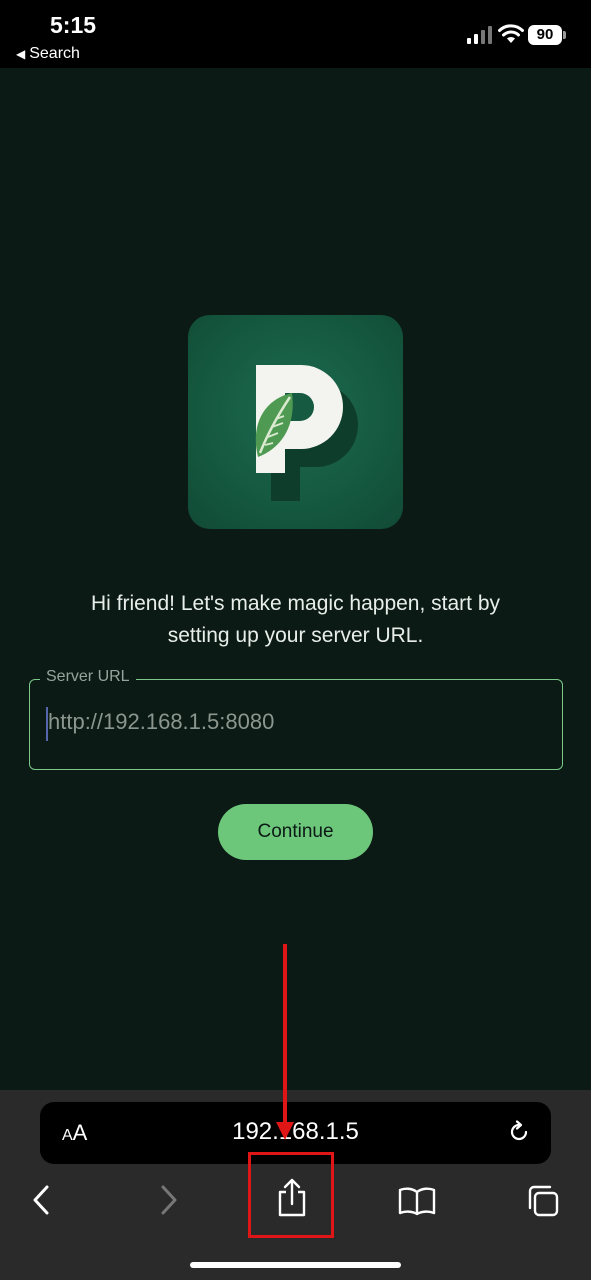 Image resolution: width=591 pixels, height=1280 pixels. I want to click on app-logo, so click(295, 422).